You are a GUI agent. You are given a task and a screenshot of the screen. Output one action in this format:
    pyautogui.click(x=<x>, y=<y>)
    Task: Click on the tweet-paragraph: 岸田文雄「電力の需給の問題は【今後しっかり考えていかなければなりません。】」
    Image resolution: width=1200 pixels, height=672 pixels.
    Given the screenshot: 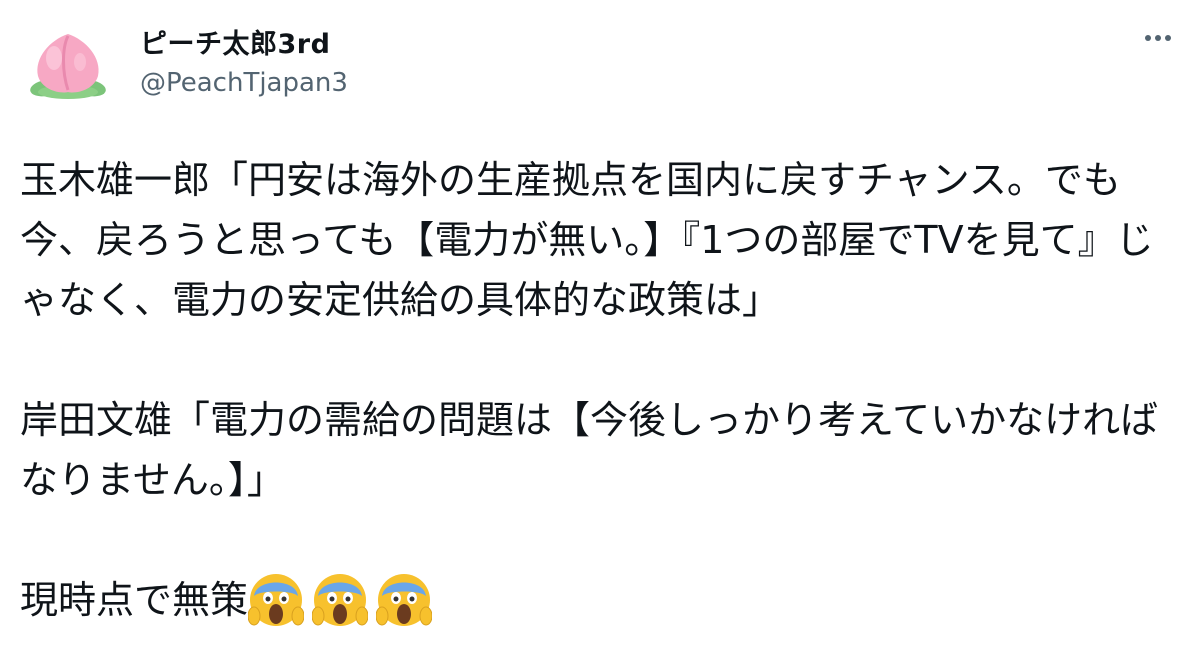 What is the action you would take?
    pyautogui.click(x=589, y=450)
    